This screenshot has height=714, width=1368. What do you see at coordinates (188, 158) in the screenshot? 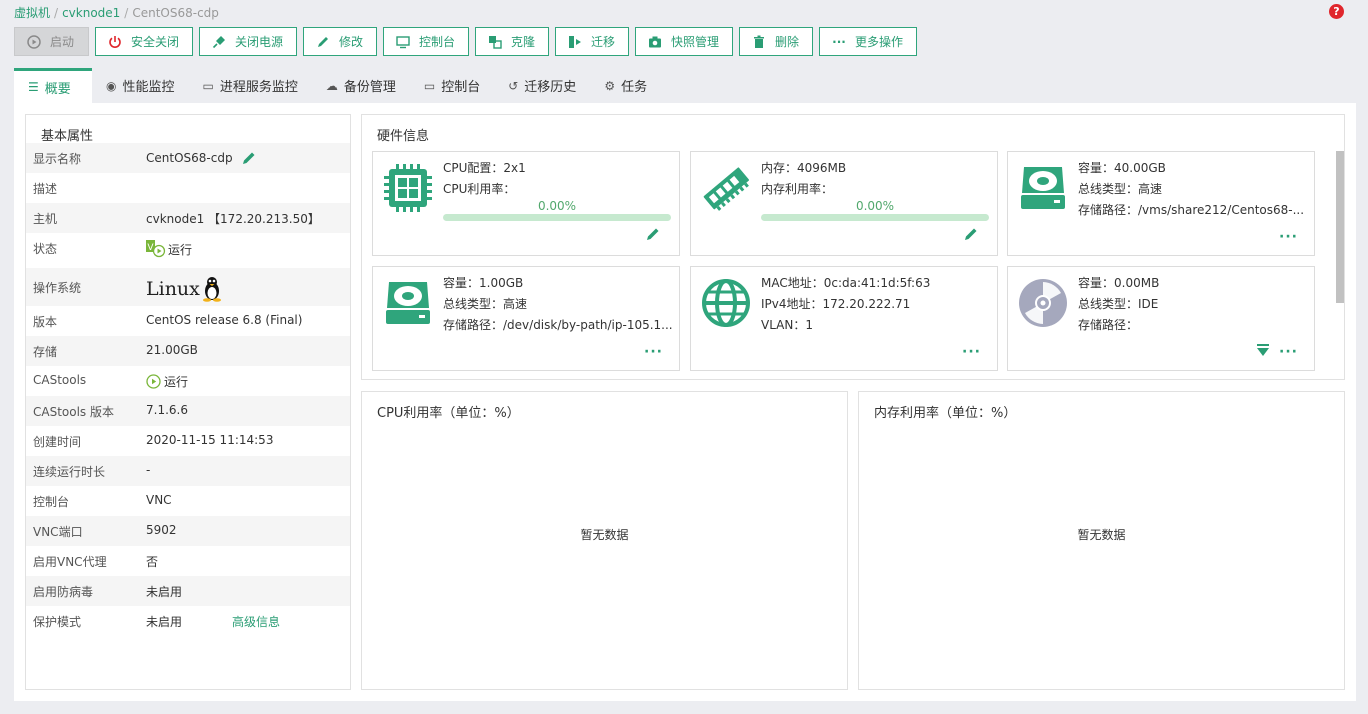
I see `prop-row-display-name: 显示名称 CentOS68-cdp` at bounding box center [188, 158].